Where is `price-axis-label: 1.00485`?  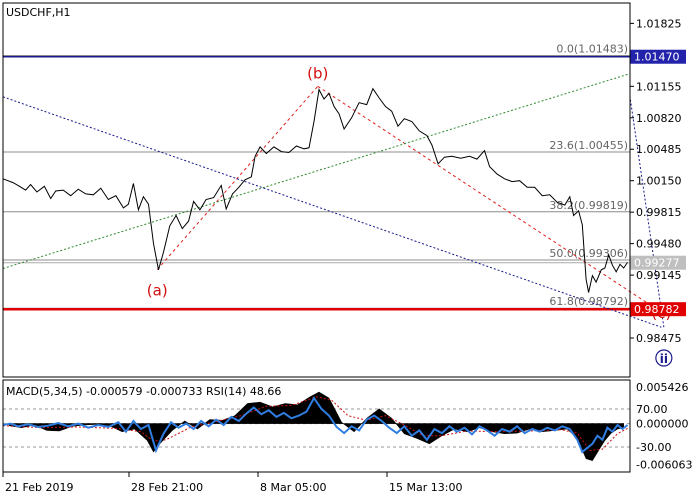 price-axis-label: 1.00485 is located at coordinates (659, 149).